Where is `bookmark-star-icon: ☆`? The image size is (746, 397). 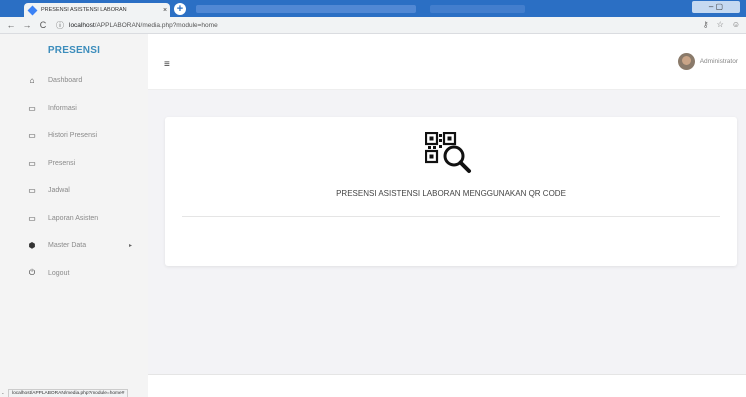 bookmark-star-icon: ☆ is located at coordinates (720, 24).